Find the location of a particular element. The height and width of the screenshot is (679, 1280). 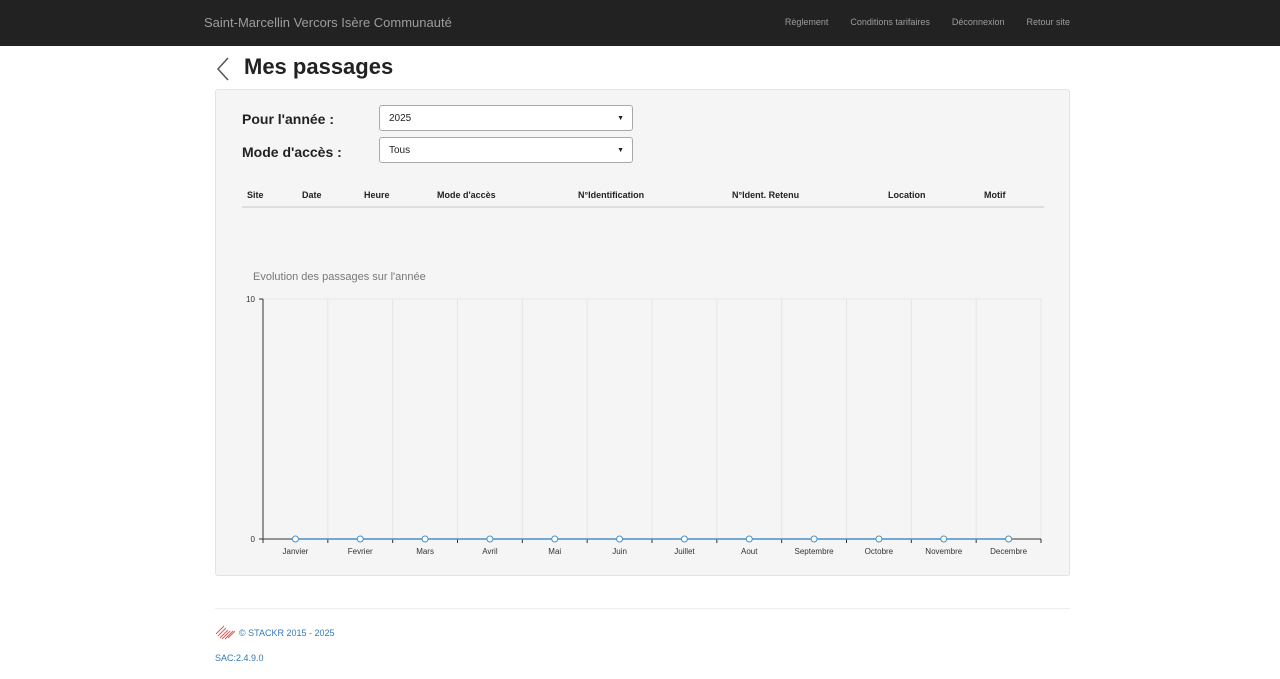

nav-link-retour-site: Retour site is located at coordinates (1048, 22).